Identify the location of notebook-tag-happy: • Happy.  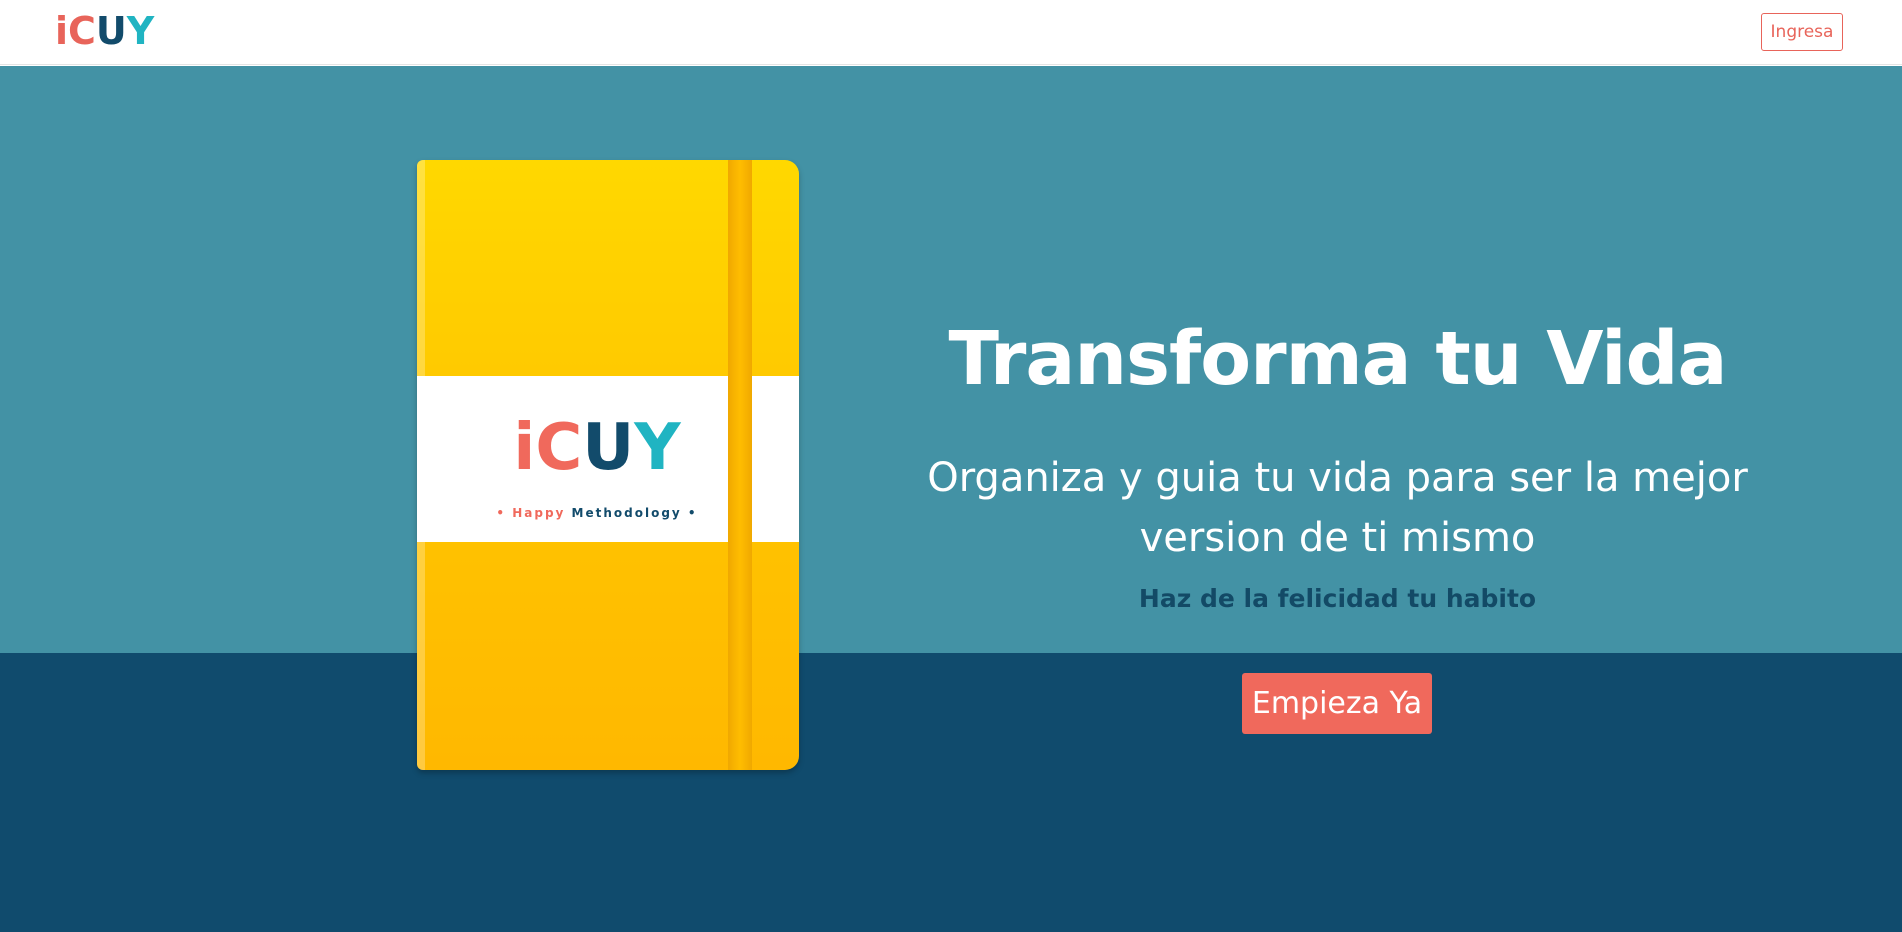
(534, 513).